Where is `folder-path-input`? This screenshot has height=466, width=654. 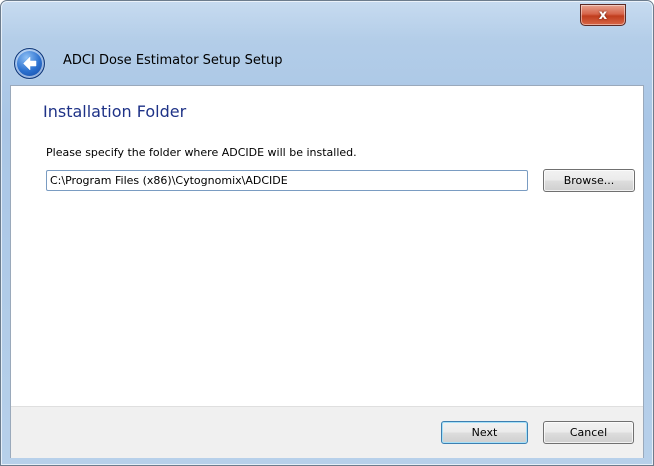
folder-path-input is located at coordinates (287, 180).